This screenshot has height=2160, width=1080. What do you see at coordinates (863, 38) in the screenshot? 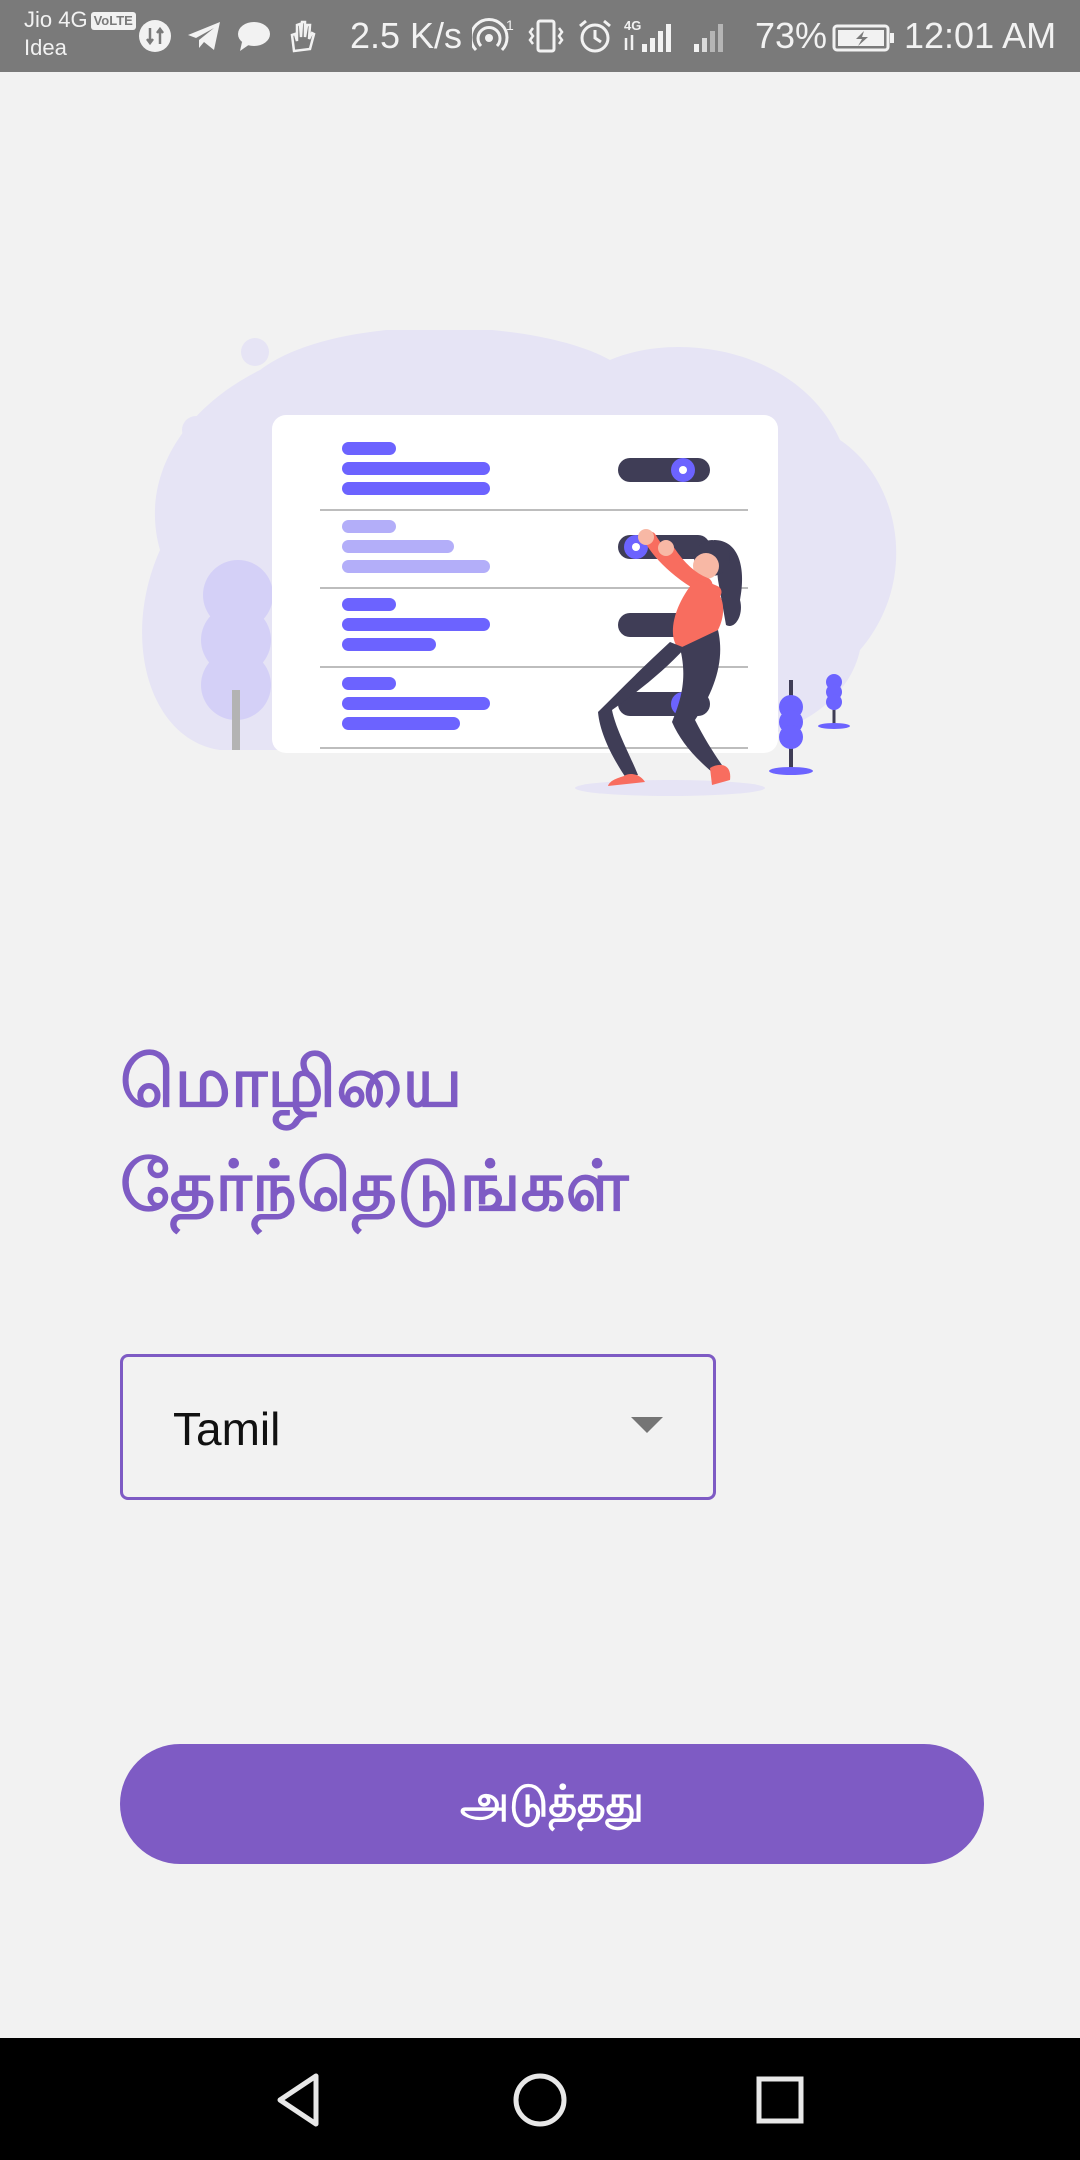
I see `battery-charging-icon` at bounding box center [863, 38].